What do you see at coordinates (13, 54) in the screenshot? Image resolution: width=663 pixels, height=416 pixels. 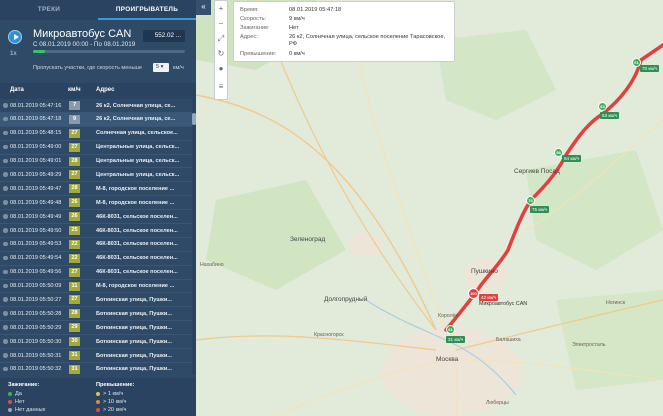 I see `playback-speed: 1x` at bounding box center [13, 54].